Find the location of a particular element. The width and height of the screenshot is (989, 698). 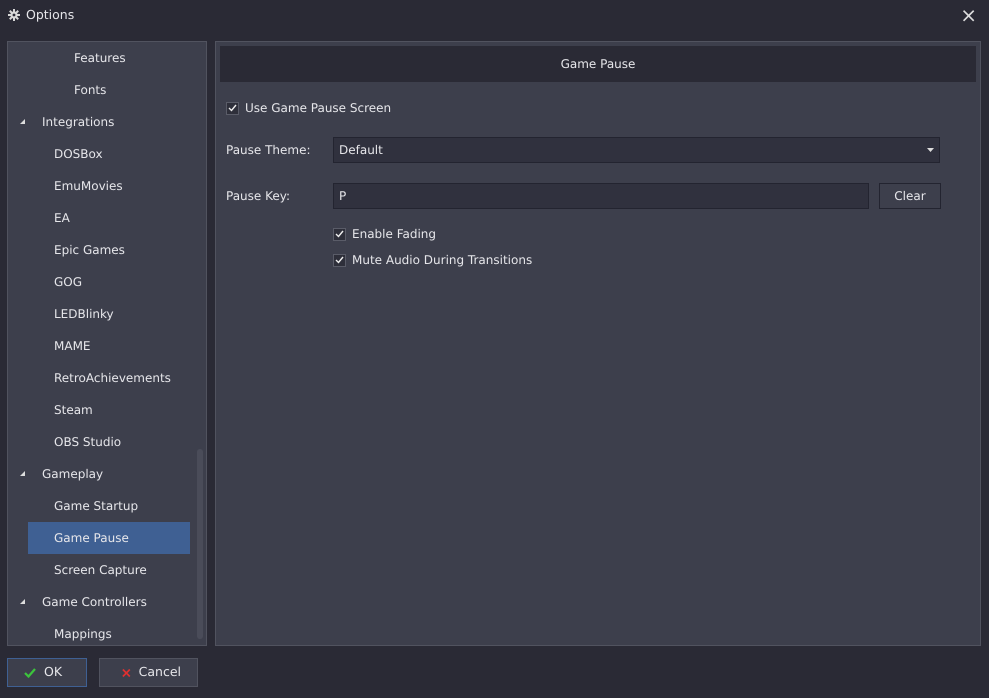

tree-item: Screen Capture is located at coordinates (109, 570).